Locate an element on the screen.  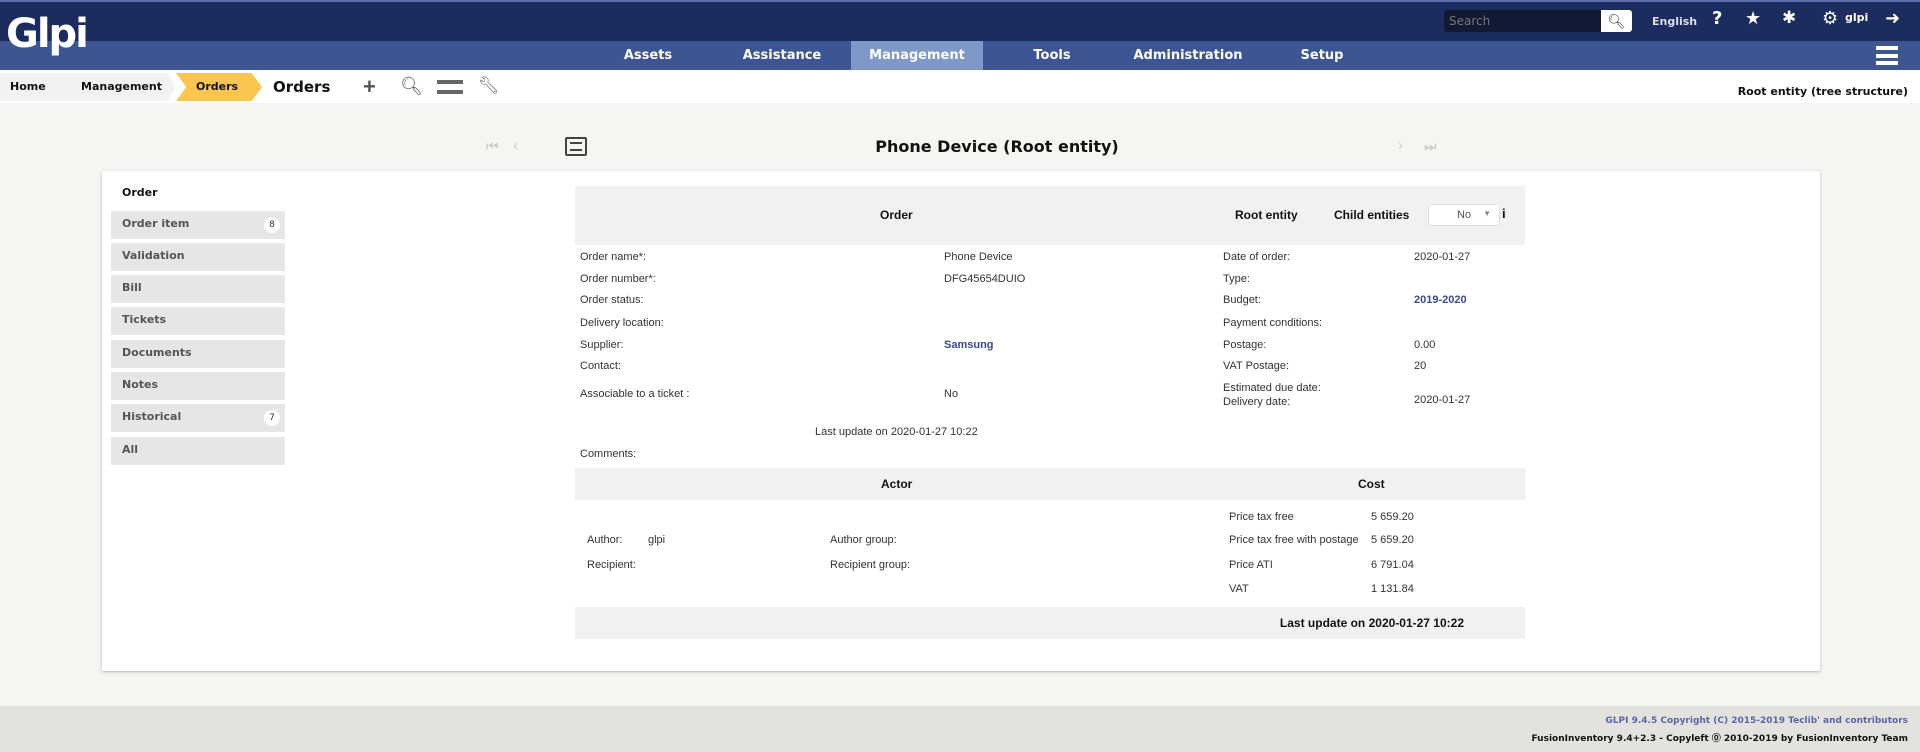
search-icon: 🔍︎ is located at coordinates (1616, 21).